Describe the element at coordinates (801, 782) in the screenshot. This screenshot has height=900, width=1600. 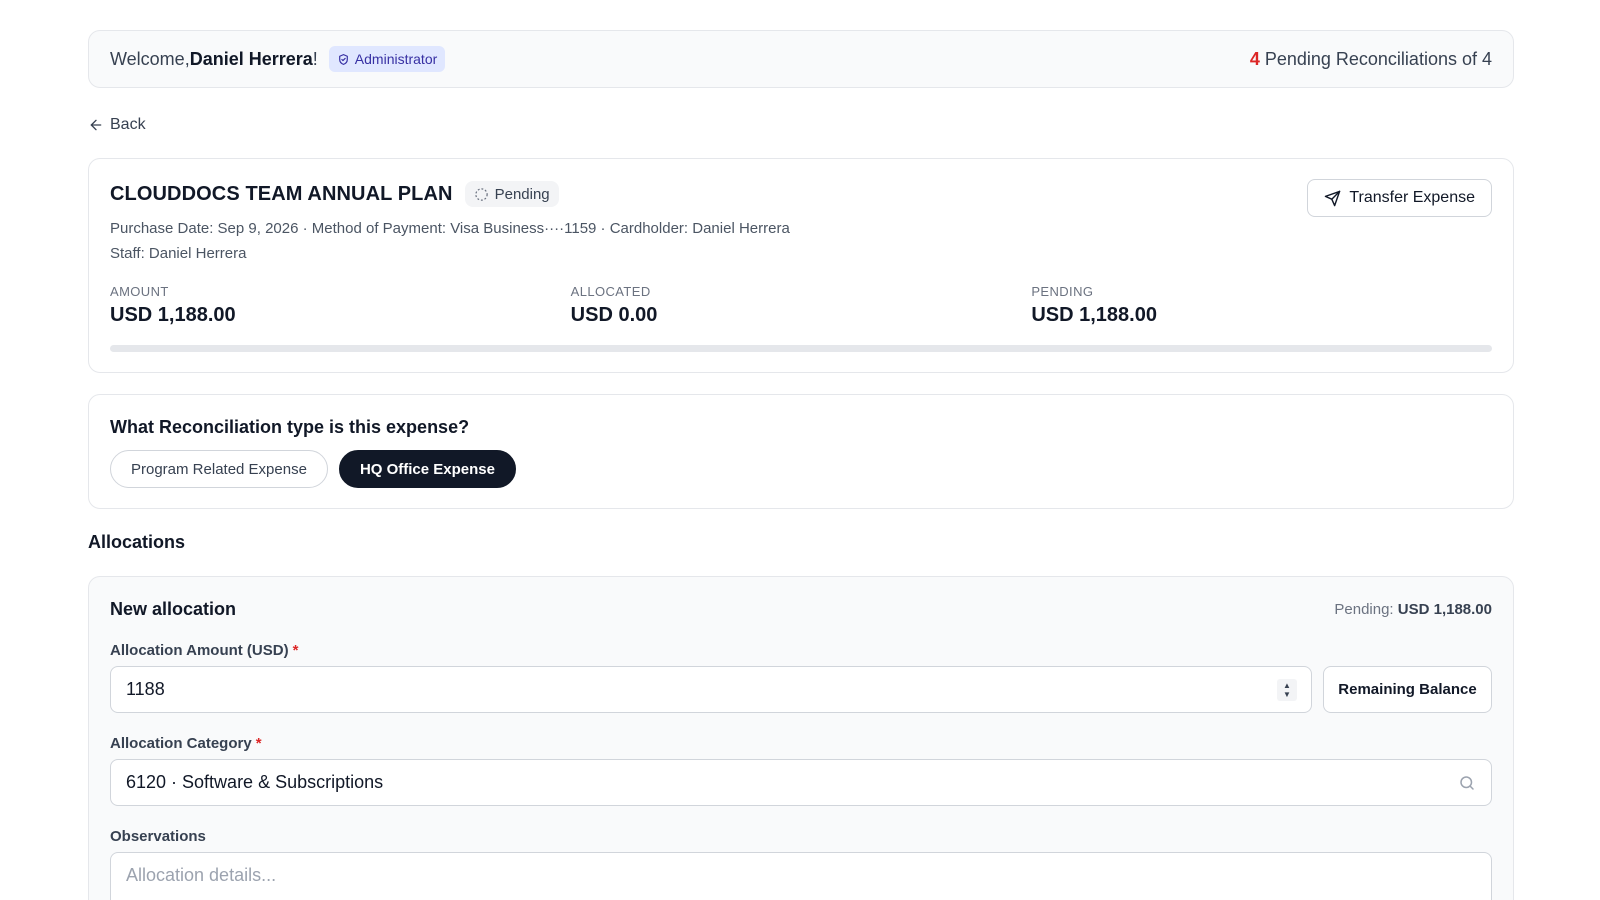
I see `allocation-category-input: 6120 · Software & Subscriptions` at that location.